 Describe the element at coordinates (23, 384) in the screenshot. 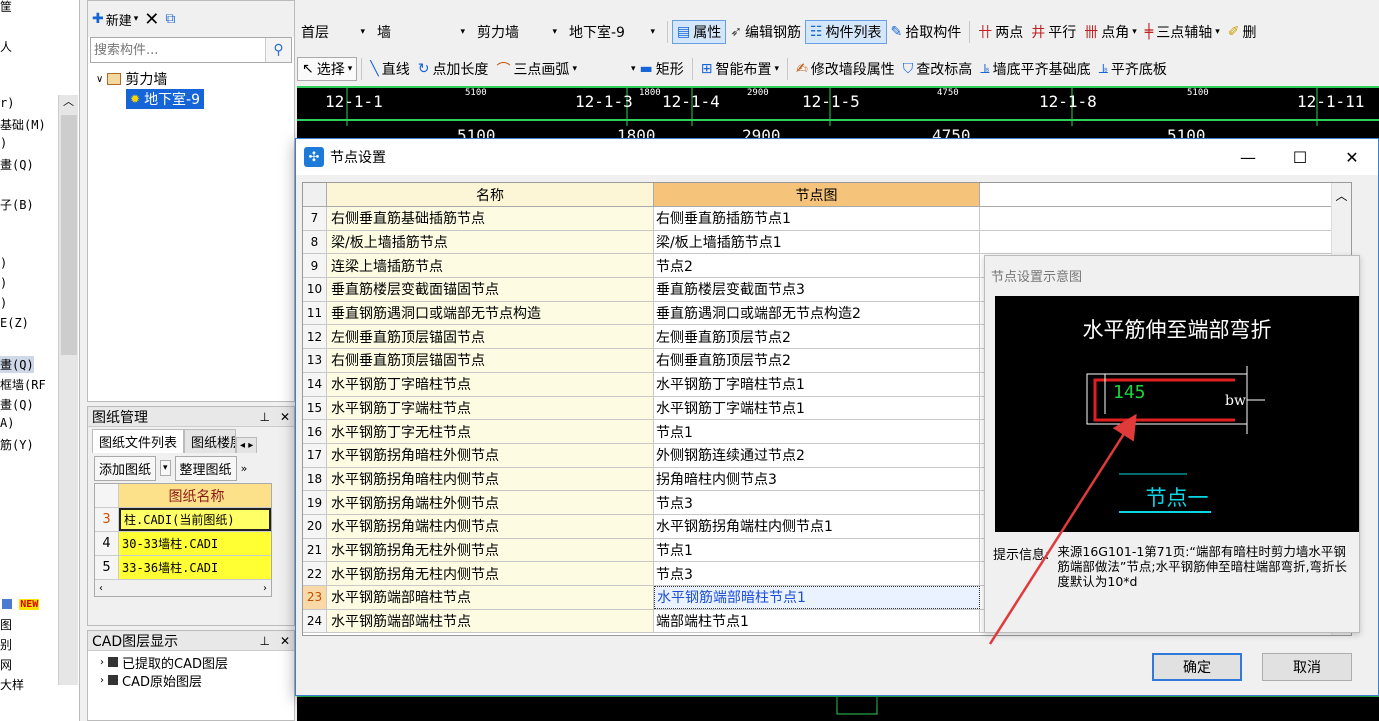

I see `left-module-item: 框墙(RF` at that location.